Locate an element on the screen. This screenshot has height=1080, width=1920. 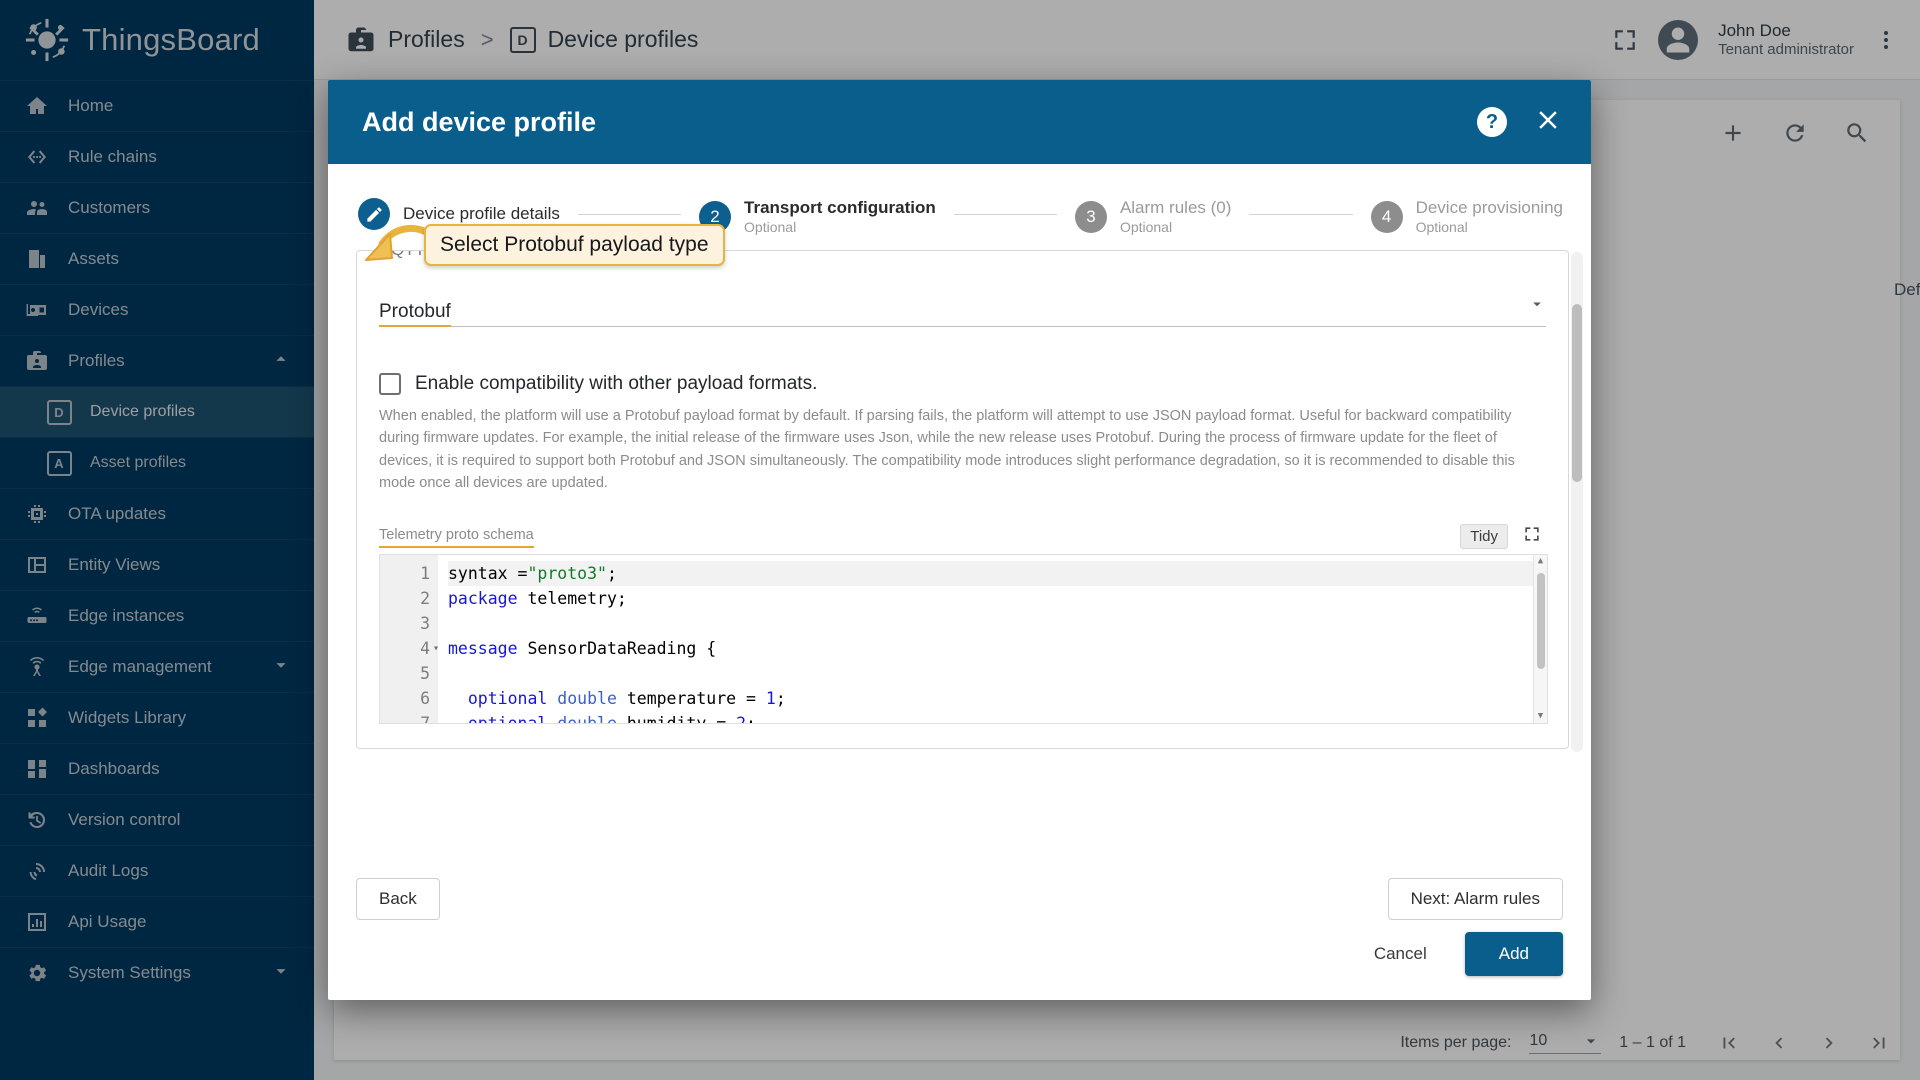
telemetry-tidy-button: Tidy is located at coordinates (1484, 536).